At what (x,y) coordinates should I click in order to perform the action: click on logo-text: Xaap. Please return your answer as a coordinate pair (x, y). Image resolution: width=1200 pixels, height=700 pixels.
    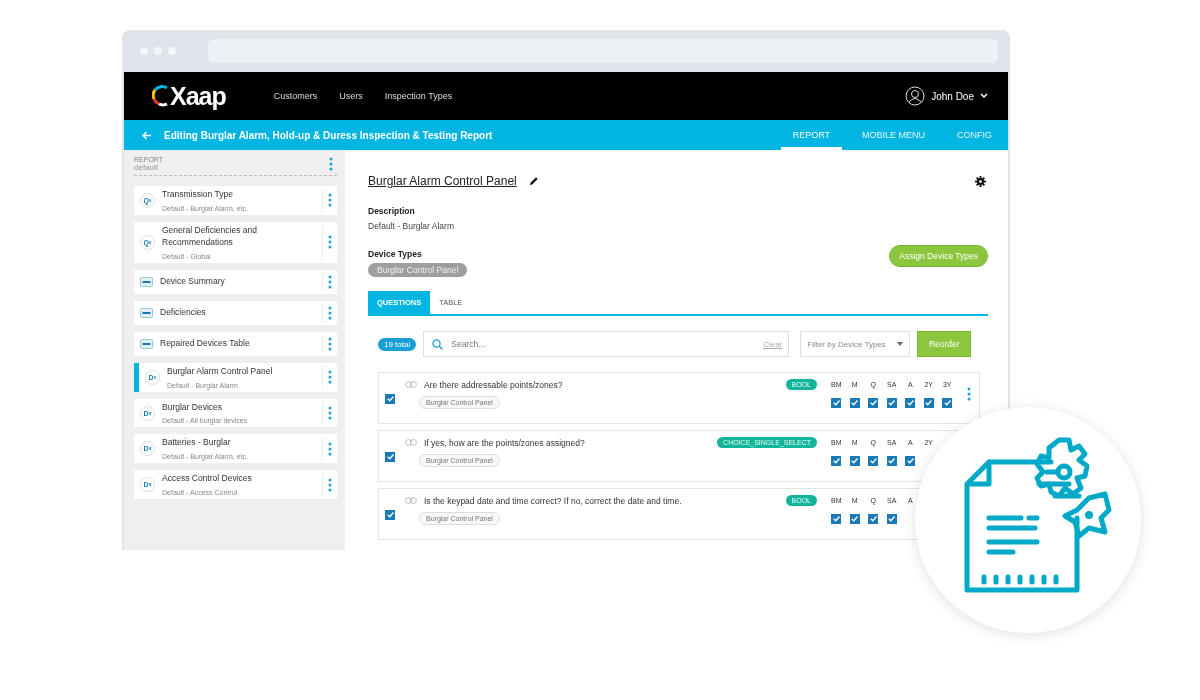
    Looking at the image, I should click on (198, 96).